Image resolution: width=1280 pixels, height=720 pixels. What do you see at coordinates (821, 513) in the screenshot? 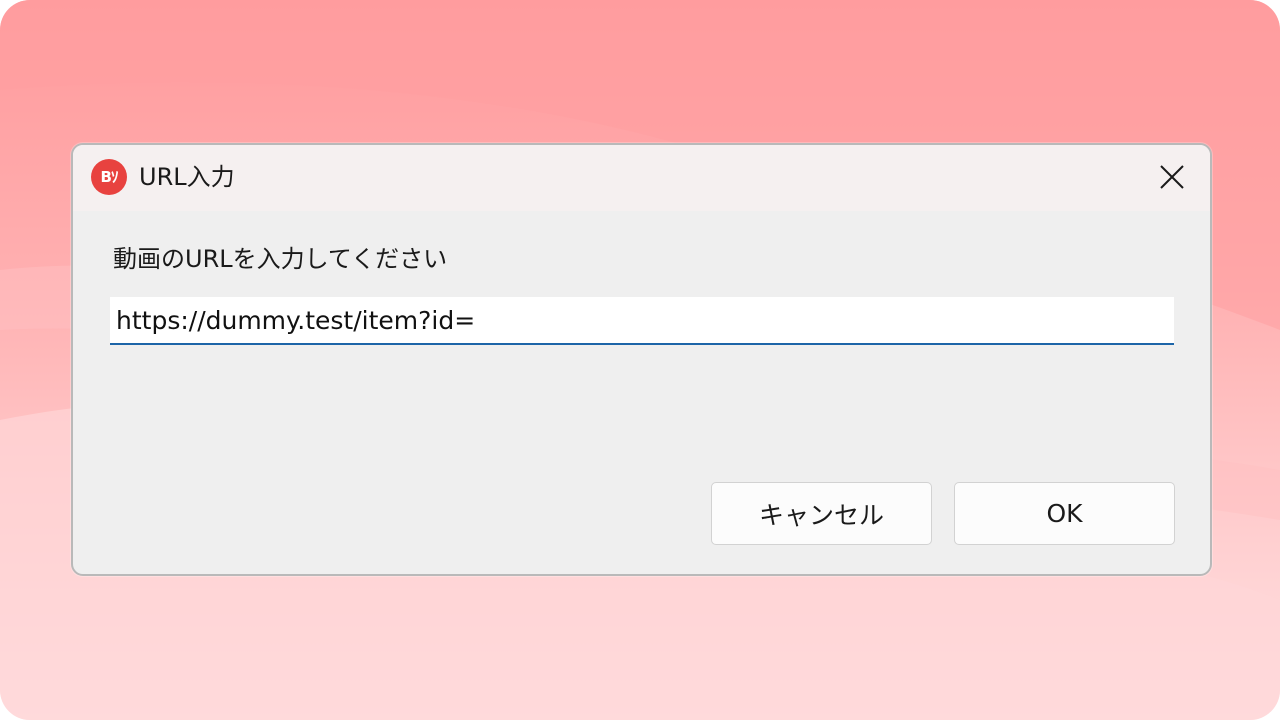
I see `cancel-button: キャンセル` at bounding box center [821, 513].